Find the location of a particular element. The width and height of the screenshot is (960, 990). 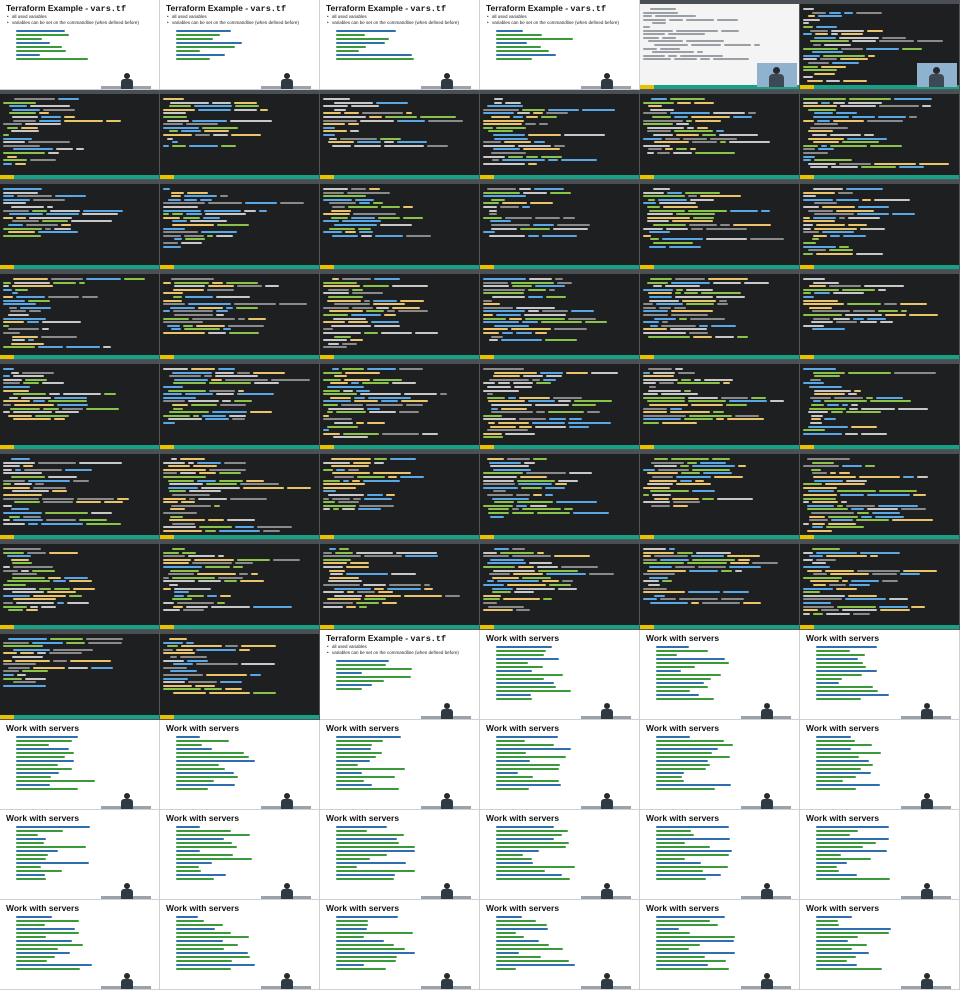

presenter-figure is located at coordinates (447, 81).